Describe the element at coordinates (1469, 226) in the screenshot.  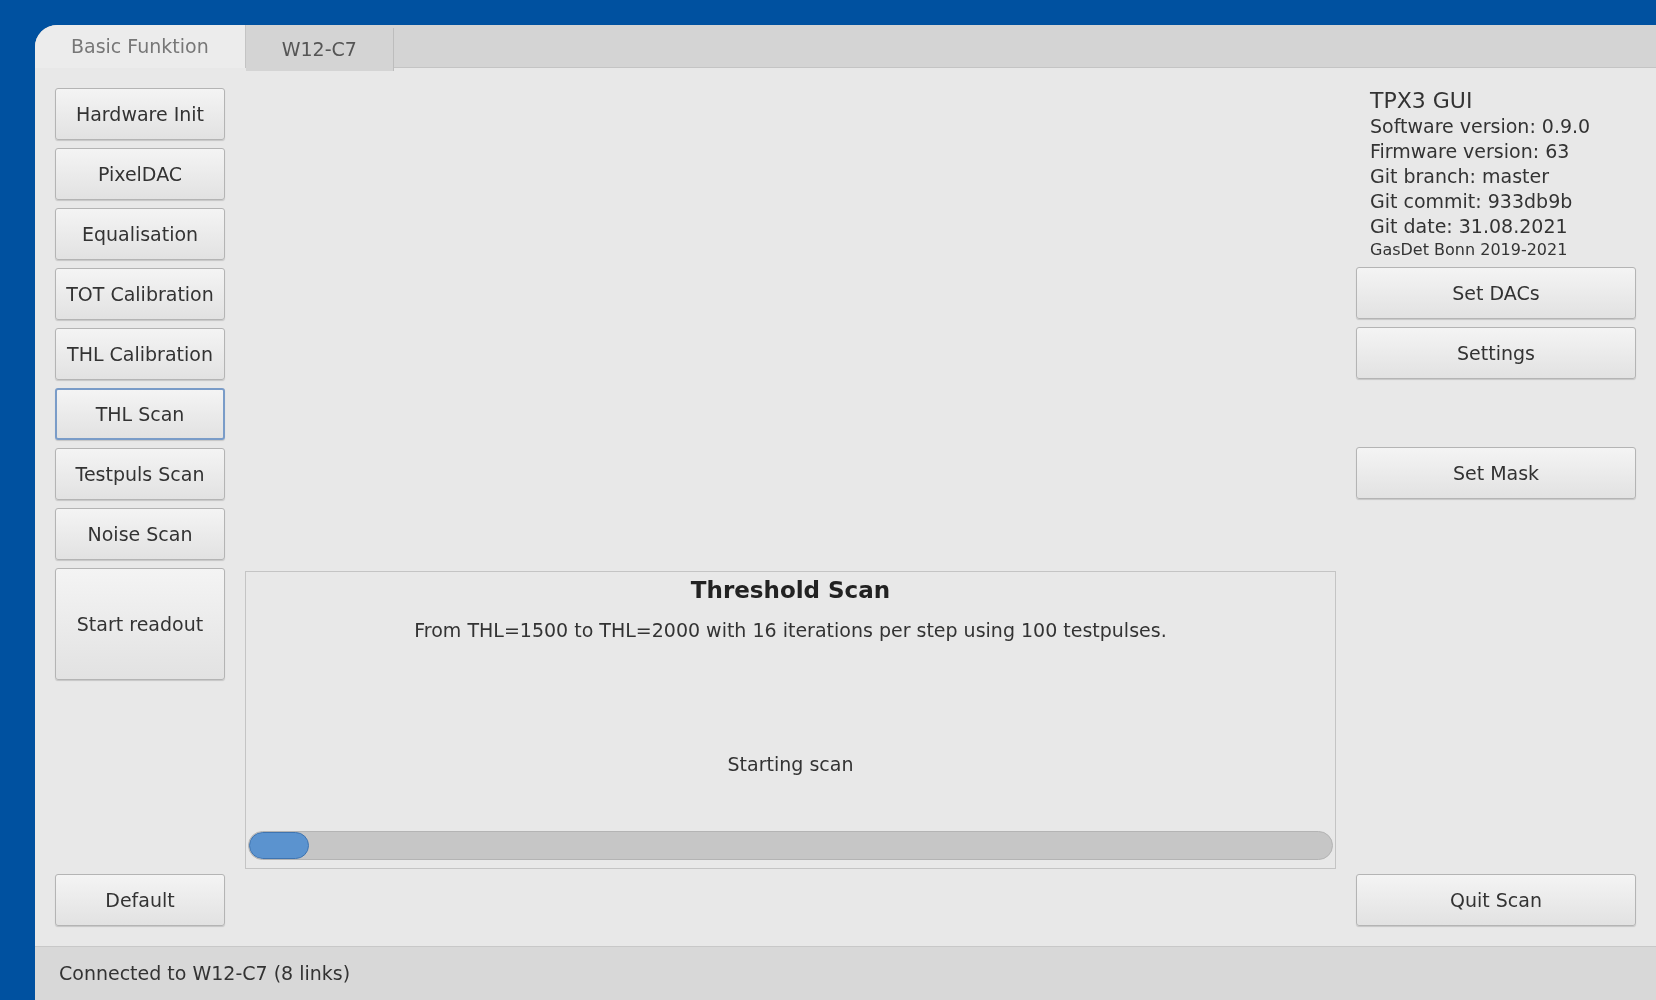
I see `version-info: Git date: 31.08.2021` at that location.